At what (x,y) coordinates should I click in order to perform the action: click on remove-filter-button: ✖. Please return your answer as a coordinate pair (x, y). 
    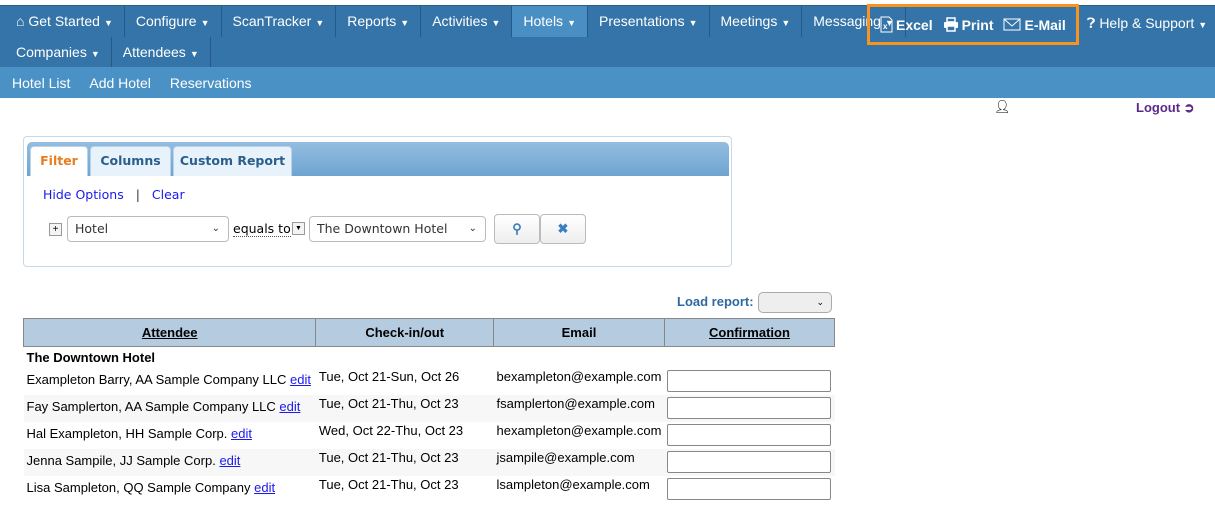
    Looking at the image, I should click on (563, 229).